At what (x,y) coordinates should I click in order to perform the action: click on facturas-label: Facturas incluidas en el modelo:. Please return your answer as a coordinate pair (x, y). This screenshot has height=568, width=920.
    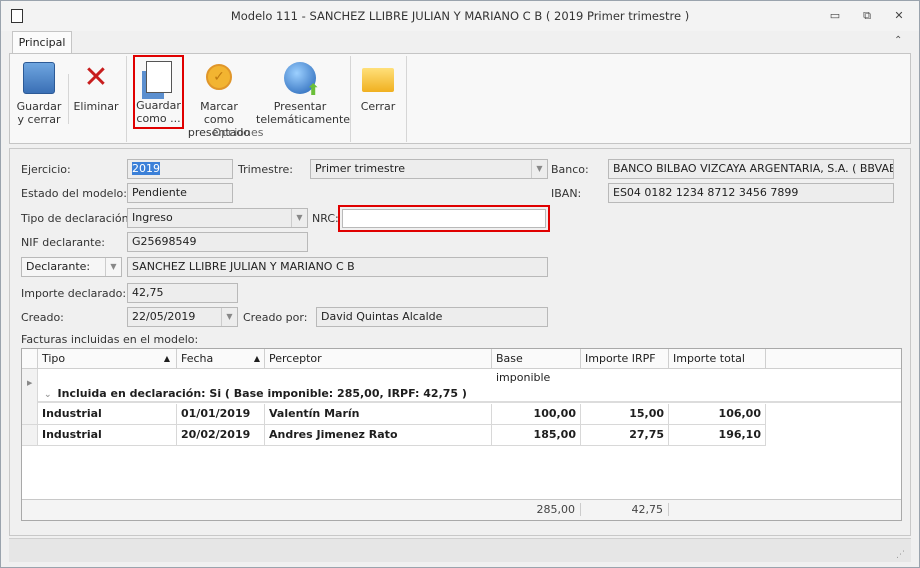
    Looking at the image, I should click on (110, 339).